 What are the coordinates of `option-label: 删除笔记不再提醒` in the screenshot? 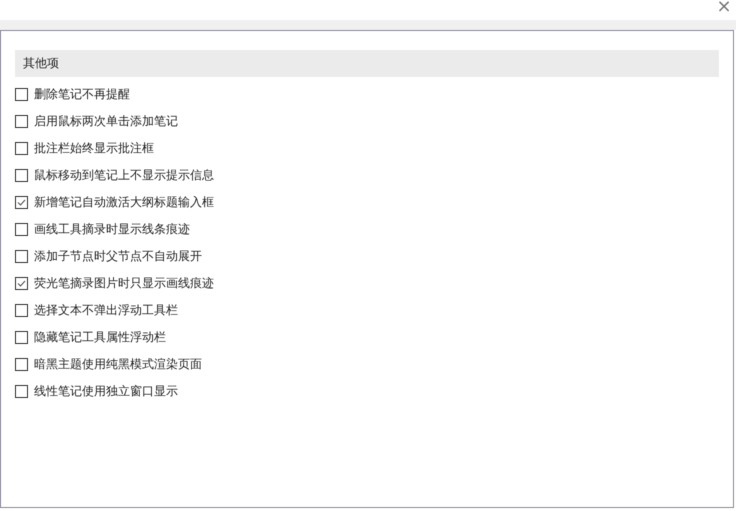 It's located at (82, 94).